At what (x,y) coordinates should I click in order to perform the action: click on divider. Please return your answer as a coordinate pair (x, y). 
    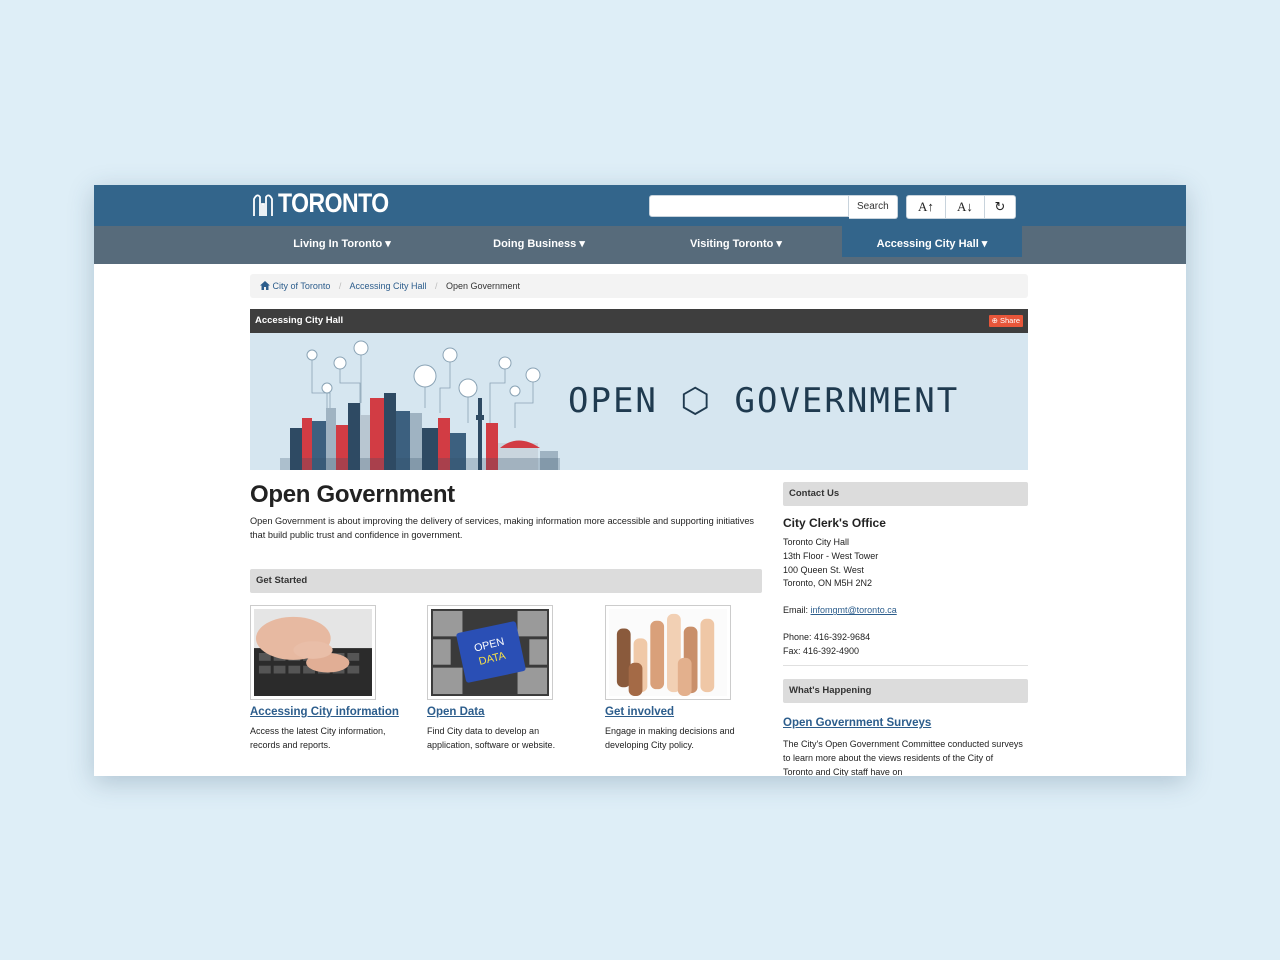
    Looking at the image, I should click on (905, 665).